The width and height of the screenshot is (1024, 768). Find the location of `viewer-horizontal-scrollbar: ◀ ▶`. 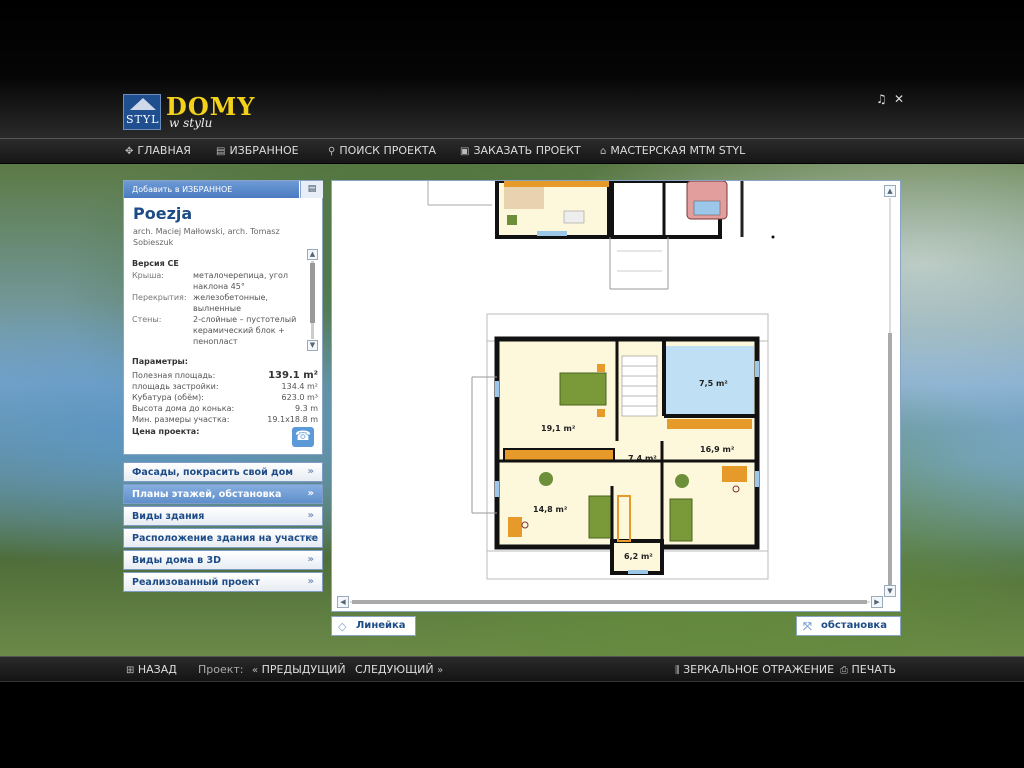

viewer-horizontal-scrollbar: ◀ ▶ is located at coordinates (610, 602).